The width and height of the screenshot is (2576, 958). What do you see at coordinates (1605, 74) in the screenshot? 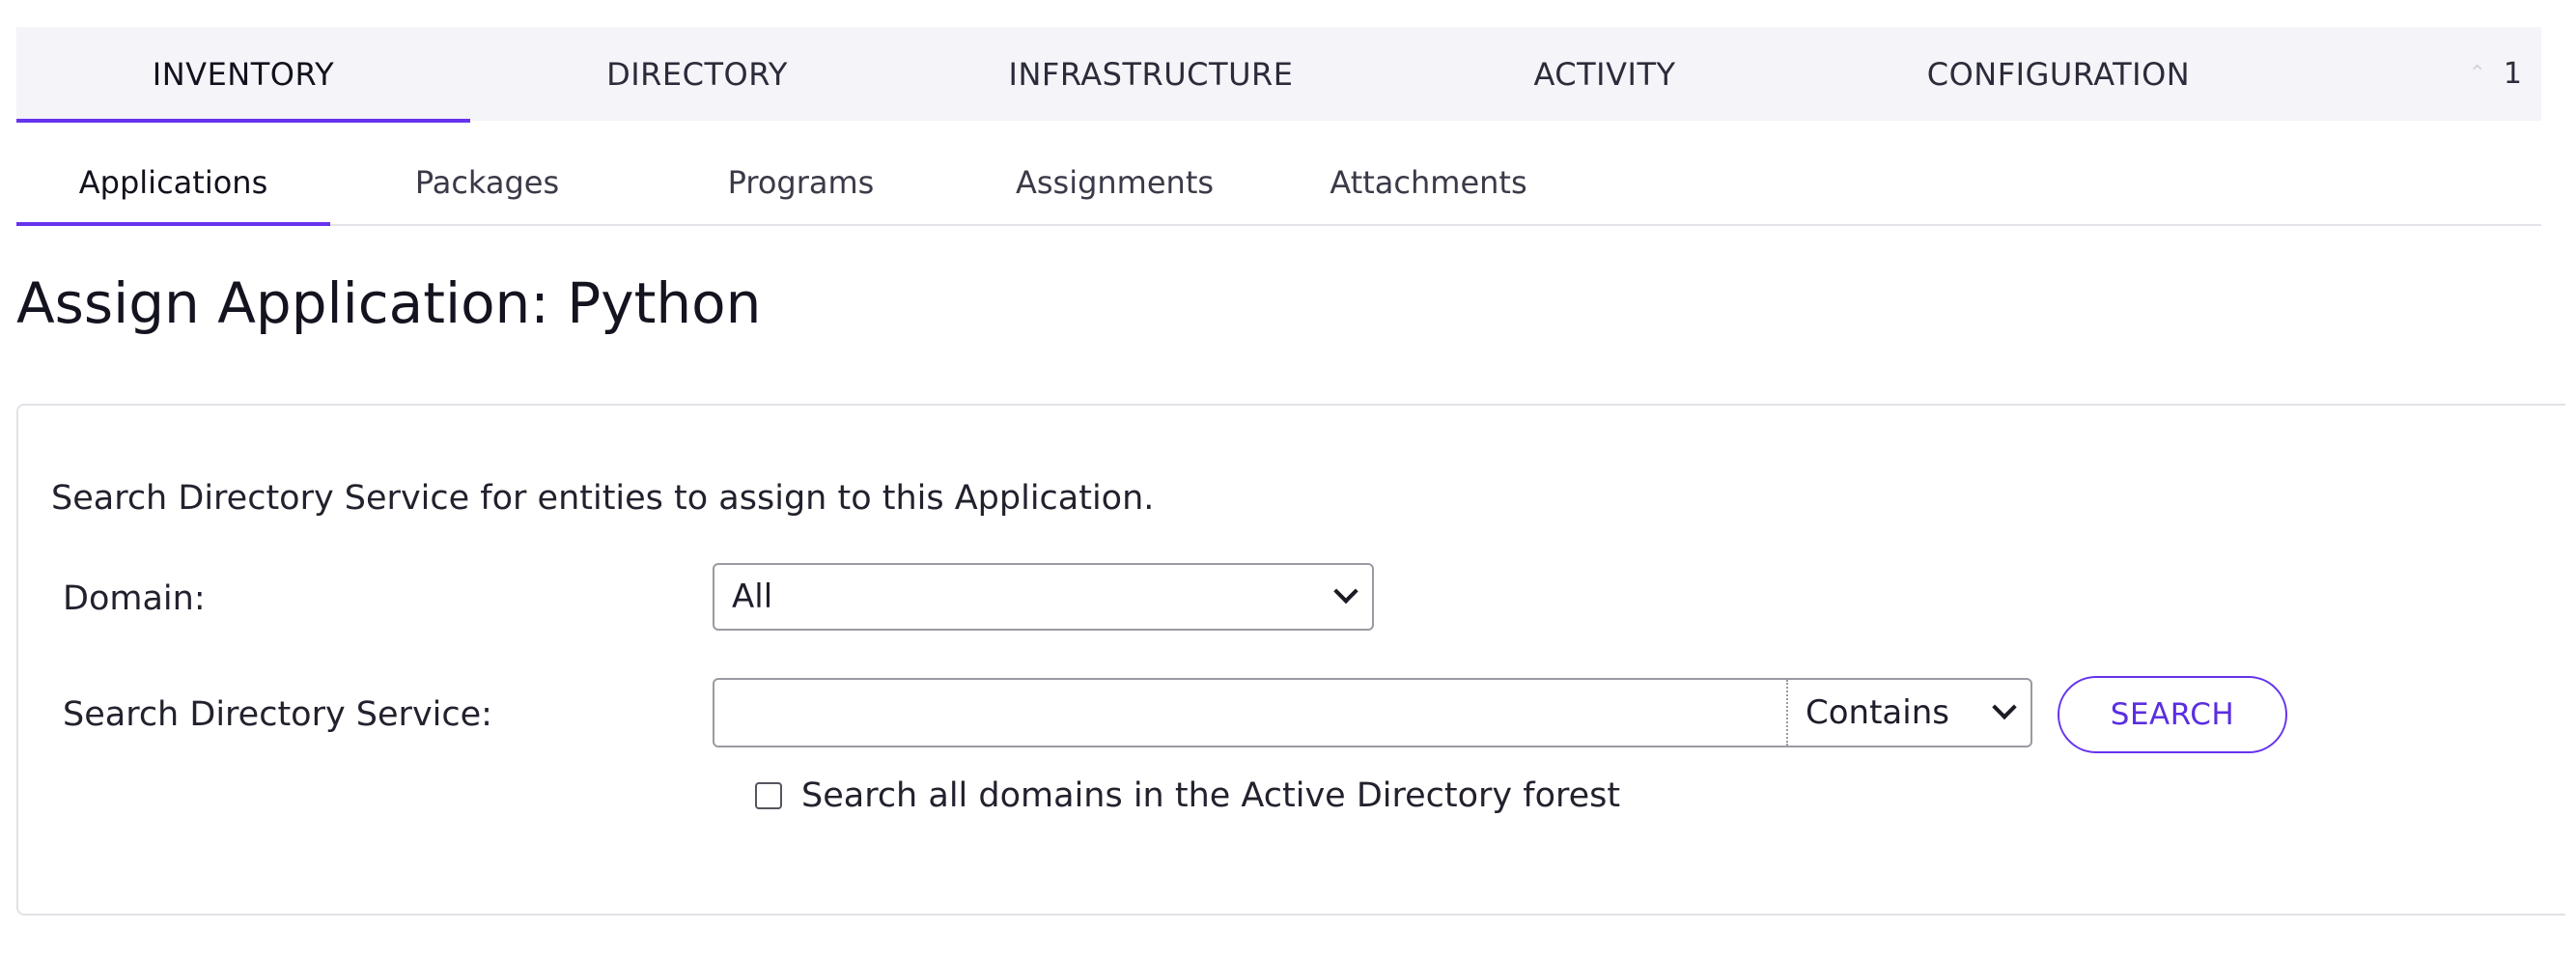
I see `tab-activity: ACTIVITY` at bounding box center [1605, 74].